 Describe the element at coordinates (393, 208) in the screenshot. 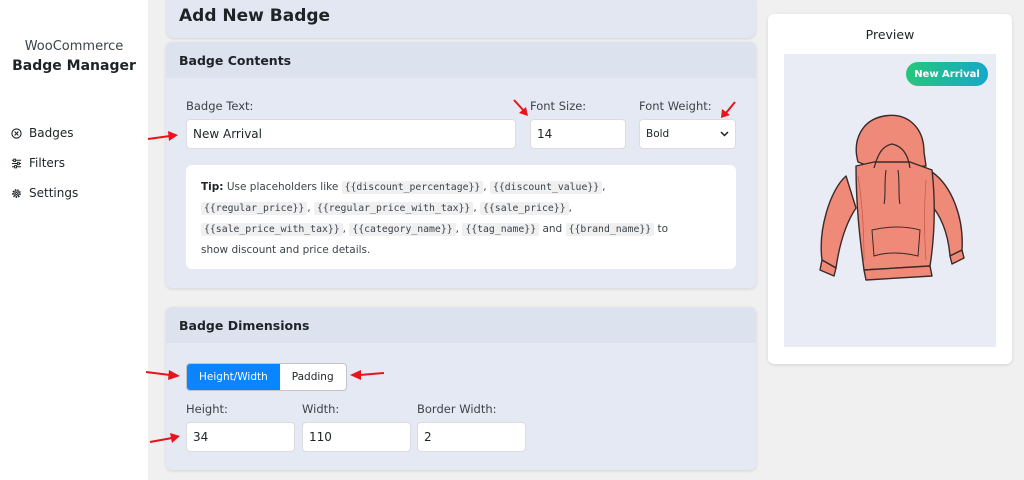

I see `placeholder-code: {{regular_price_with_tax}}` at that location.